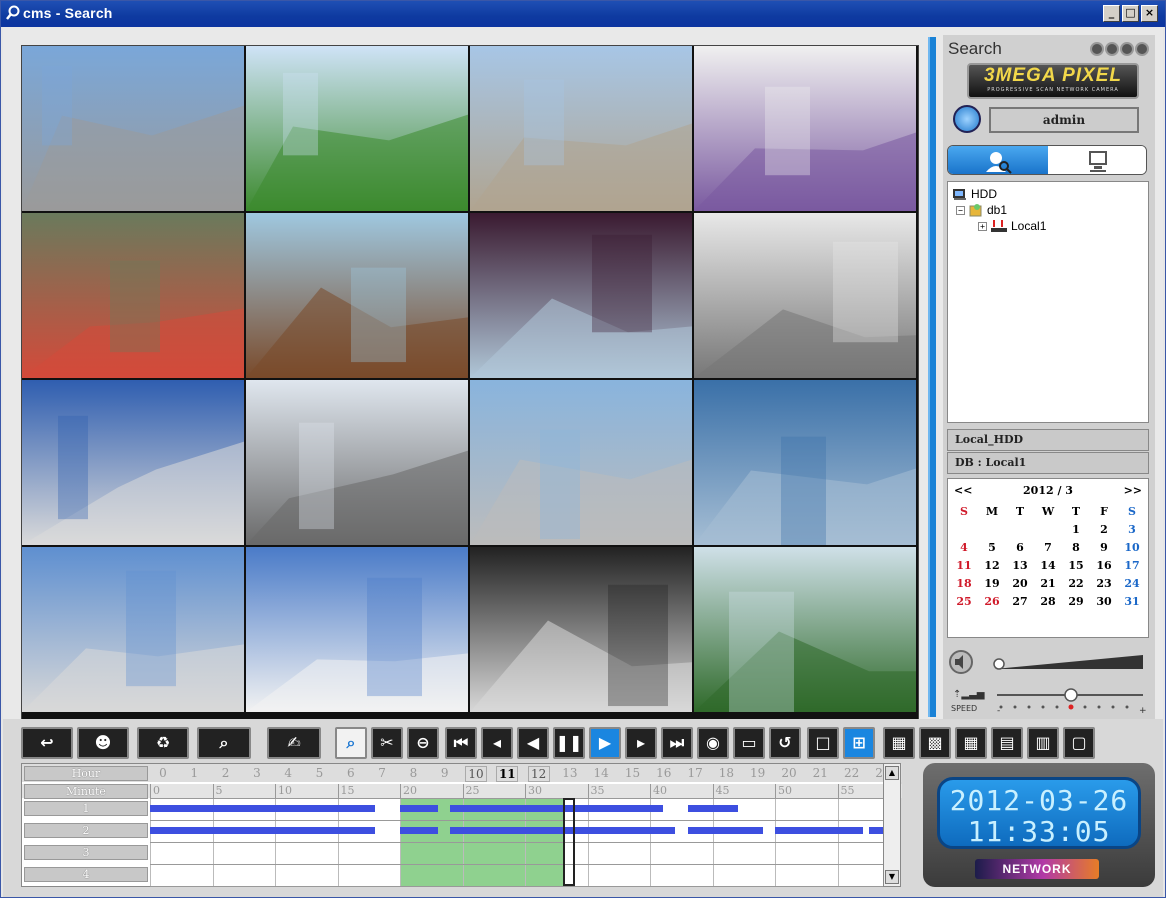 This screenshot has width=1166, height=898. I want to click on calendar-day: 18, so click(964, 583).